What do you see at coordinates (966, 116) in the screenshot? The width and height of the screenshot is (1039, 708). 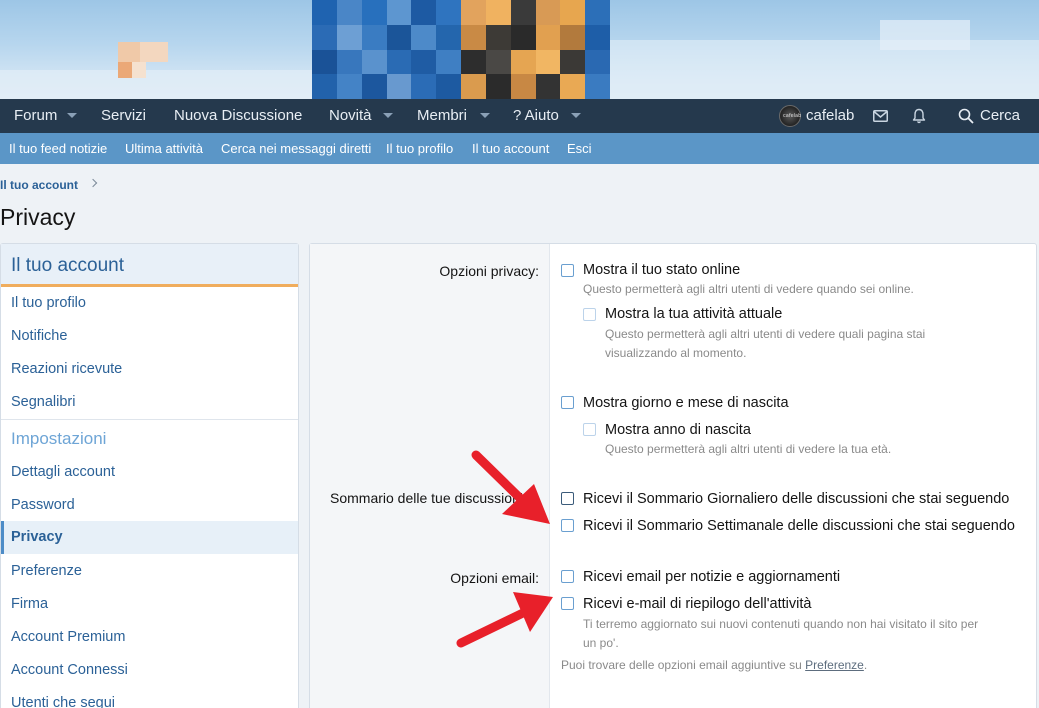 I see `search-icon` at bounding box center [966, 116].